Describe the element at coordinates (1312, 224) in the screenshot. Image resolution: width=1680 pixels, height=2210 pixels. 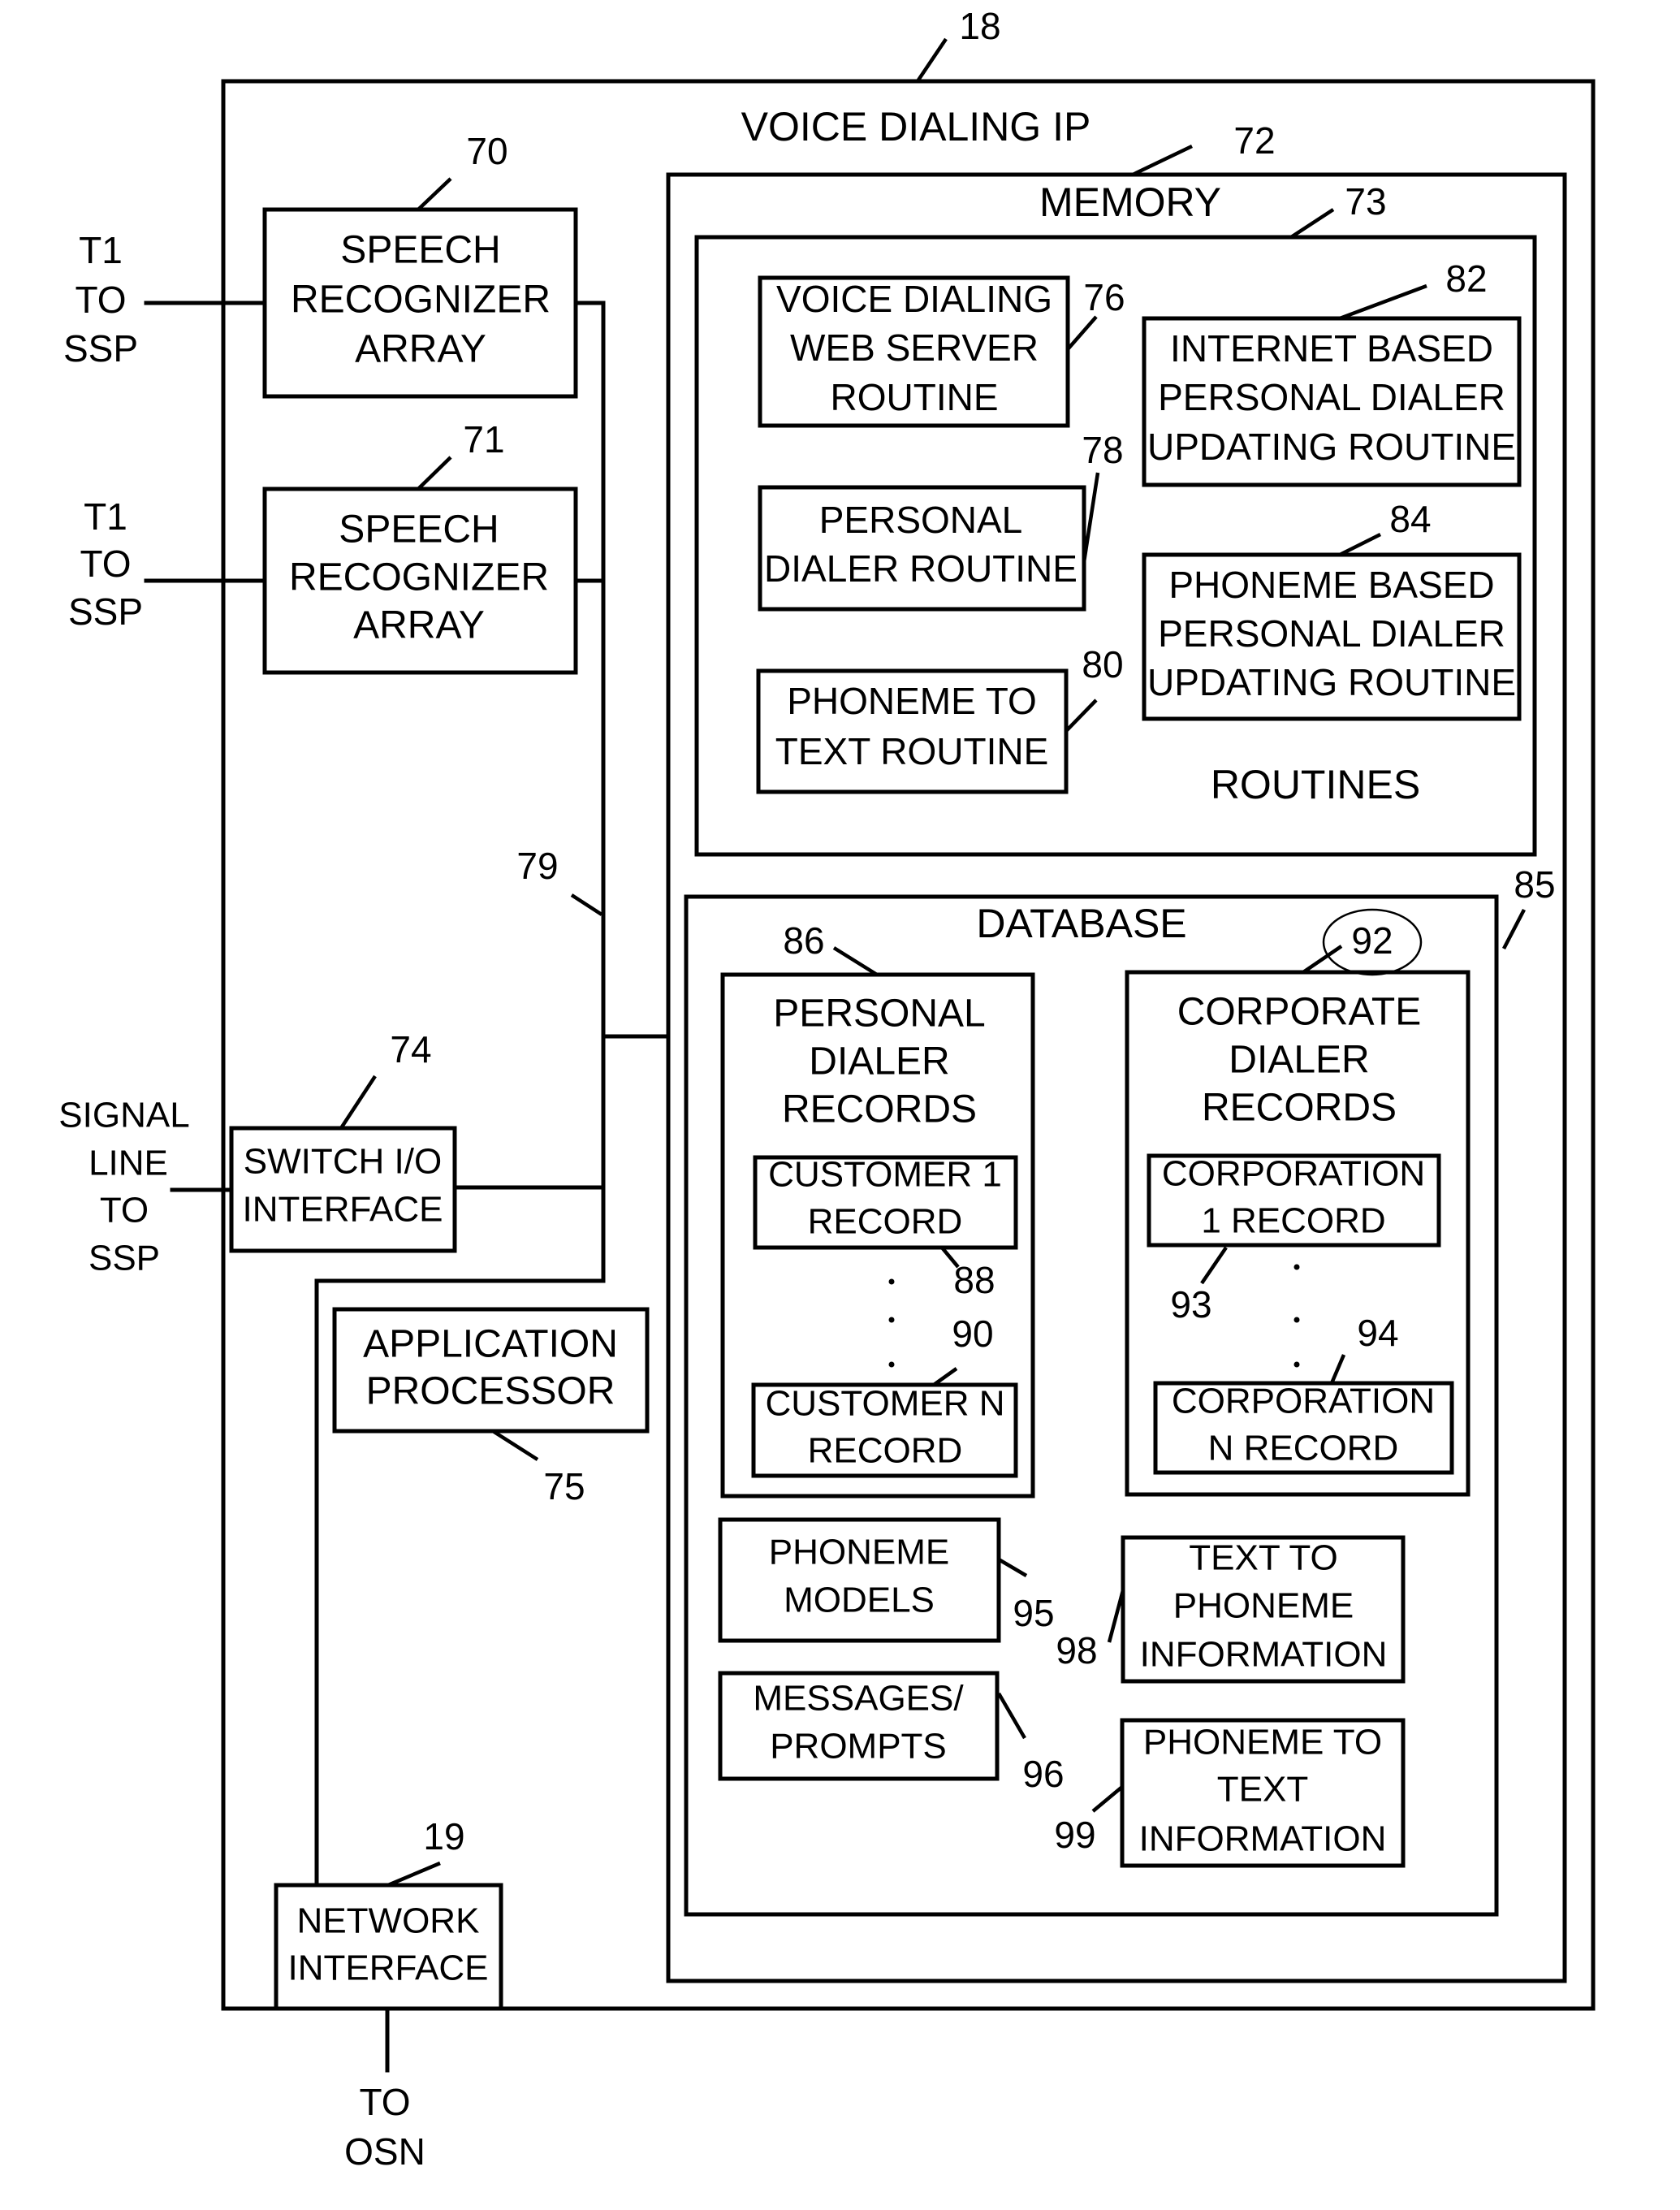
I see `ref-73-leader` at that location.